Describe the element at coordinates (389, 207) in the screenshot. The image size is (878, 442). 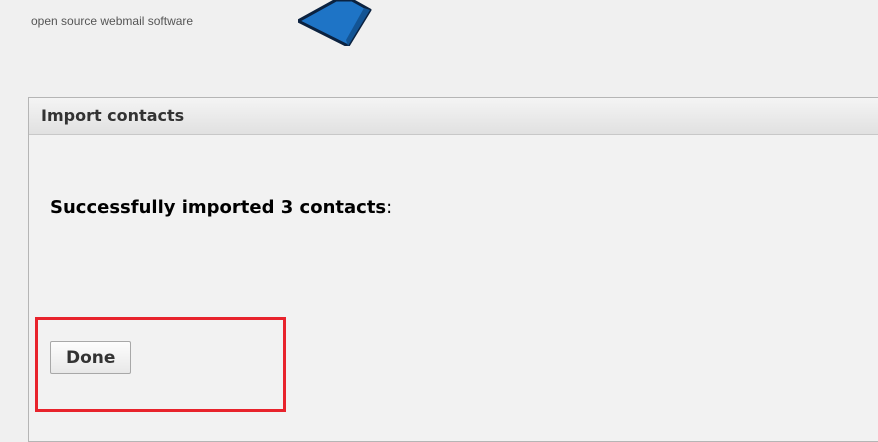
I see `import-success-suffix: :` at that location.